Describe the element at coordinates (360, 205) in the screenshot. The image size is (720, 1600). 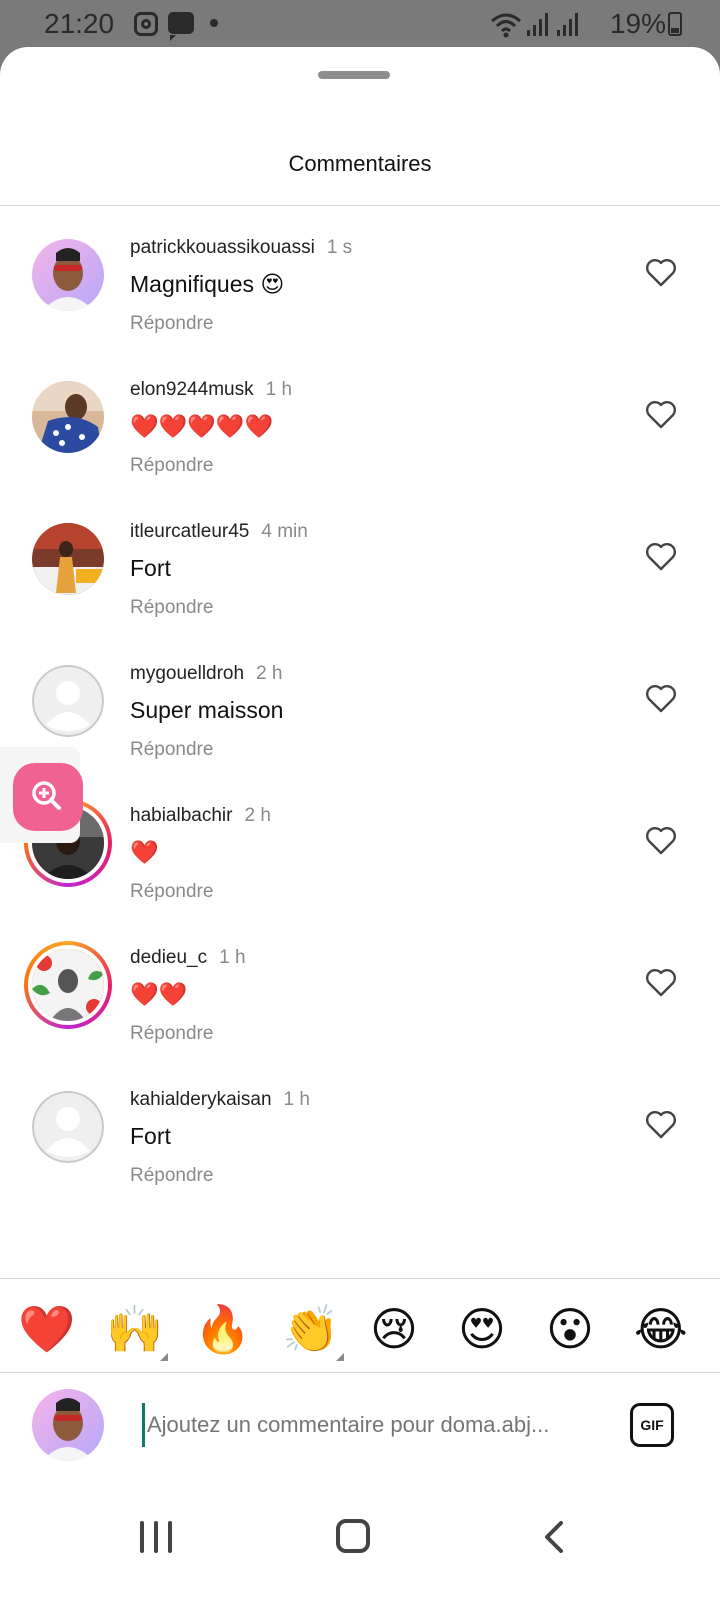
I see `divider` at that location.